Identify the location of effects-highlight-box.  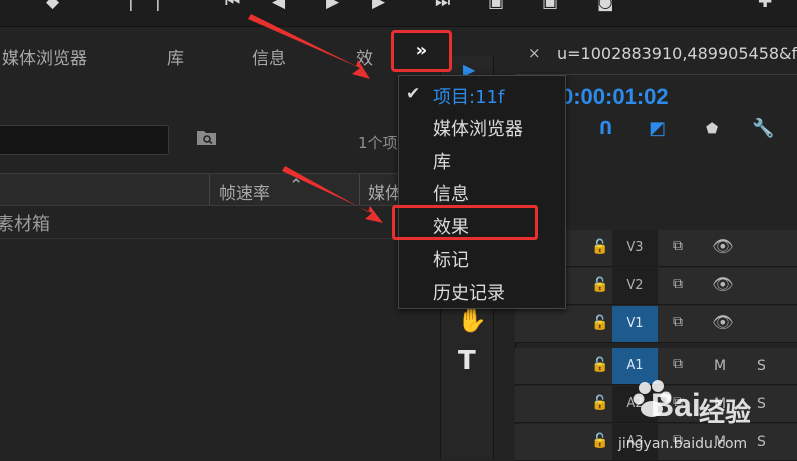
(465, 222).